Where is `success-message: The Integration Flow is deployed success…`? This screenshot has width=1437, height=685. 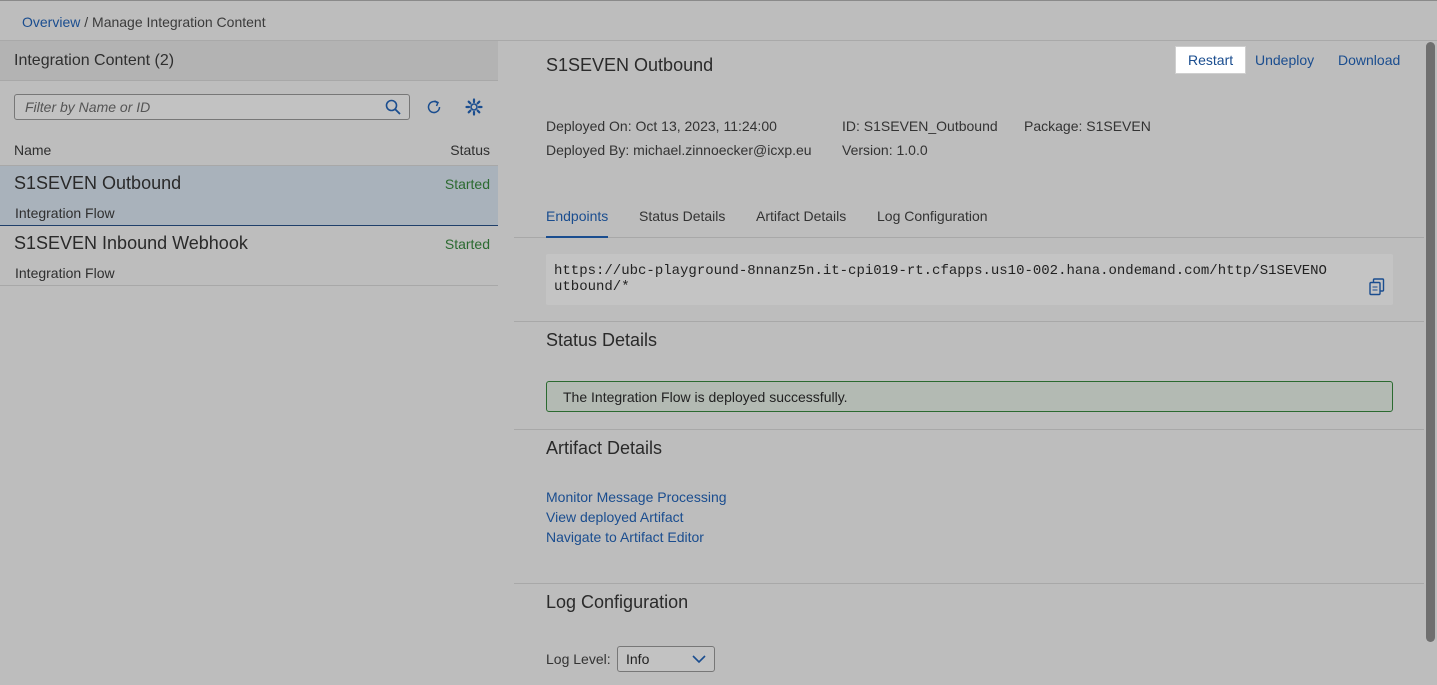
success-message: The Integration Flow is deployed success… is located at coordinates (705, 397).